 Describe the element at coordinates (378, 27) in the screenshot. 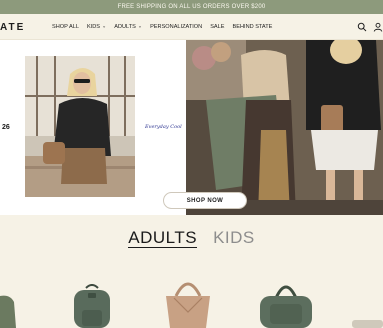

I see `account-icon` at that location.